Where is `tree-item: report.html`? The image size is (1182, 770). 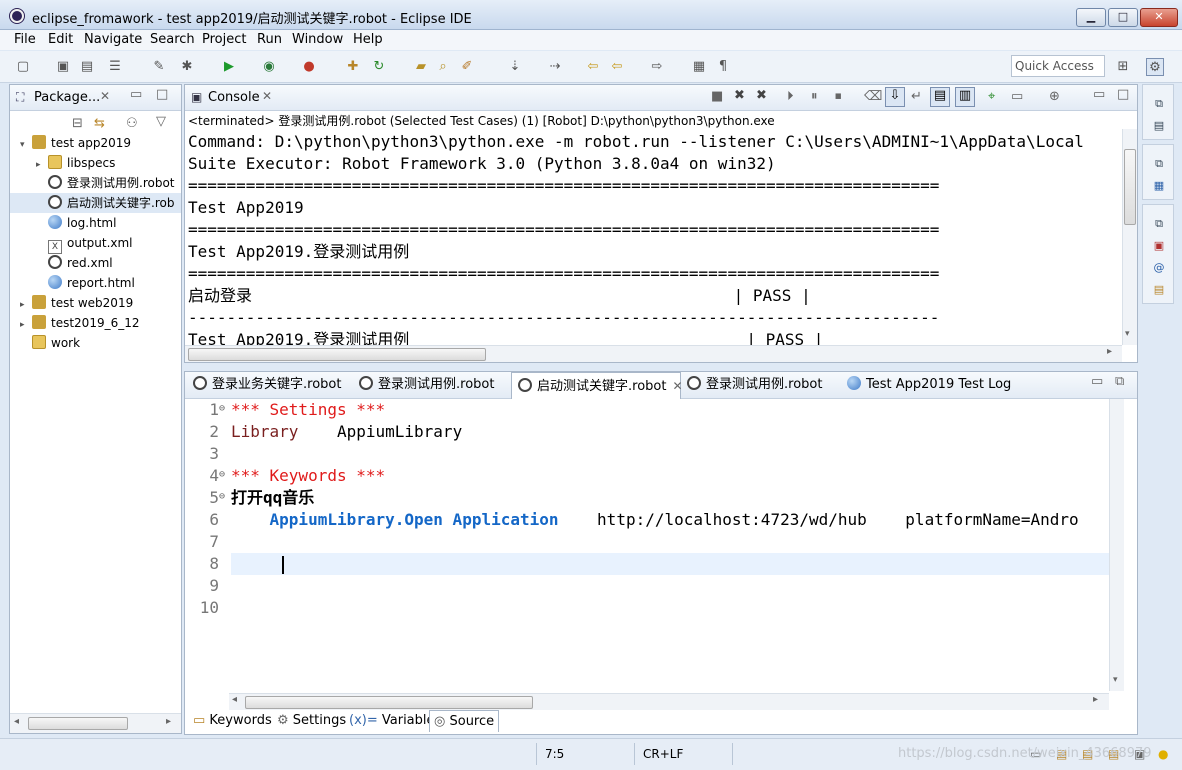
tree-item: report.html is located at coordinates (72, 283).